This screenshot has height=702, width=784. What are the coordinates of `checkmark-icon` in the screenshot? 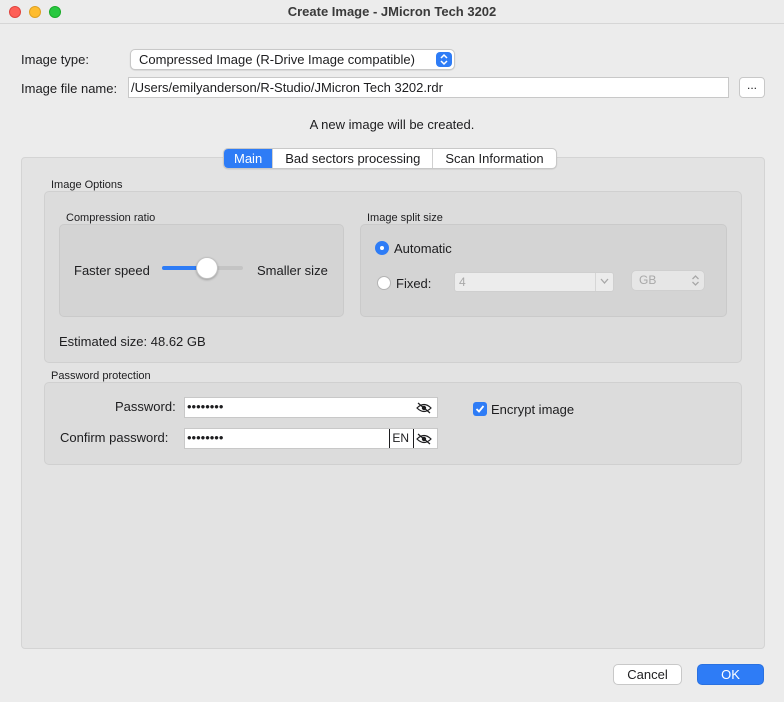 It's located at (480, 409).